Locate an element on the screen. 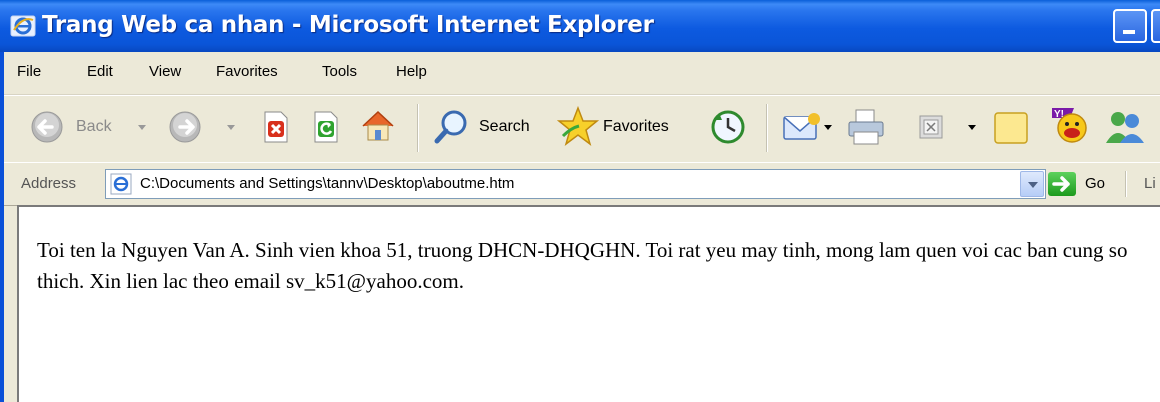  forward-dropdown-icon is located at coordinates (231, 127).